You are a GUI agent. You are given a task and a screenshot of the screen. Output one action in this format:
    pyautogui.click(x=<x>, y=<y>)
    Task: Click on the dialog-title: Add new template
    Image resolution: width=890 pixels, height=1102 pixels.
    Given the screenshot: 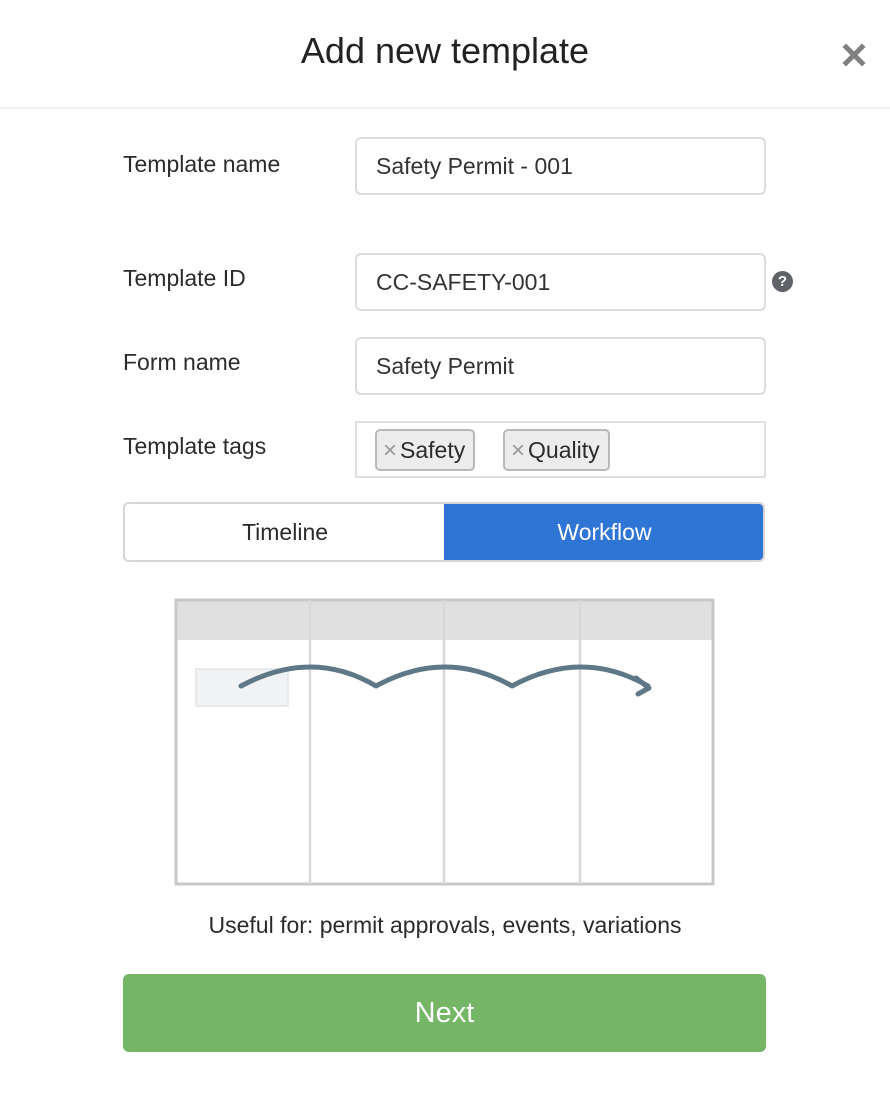 What is the action you would take?
    pyautogui.click(x=445, y=50)
    